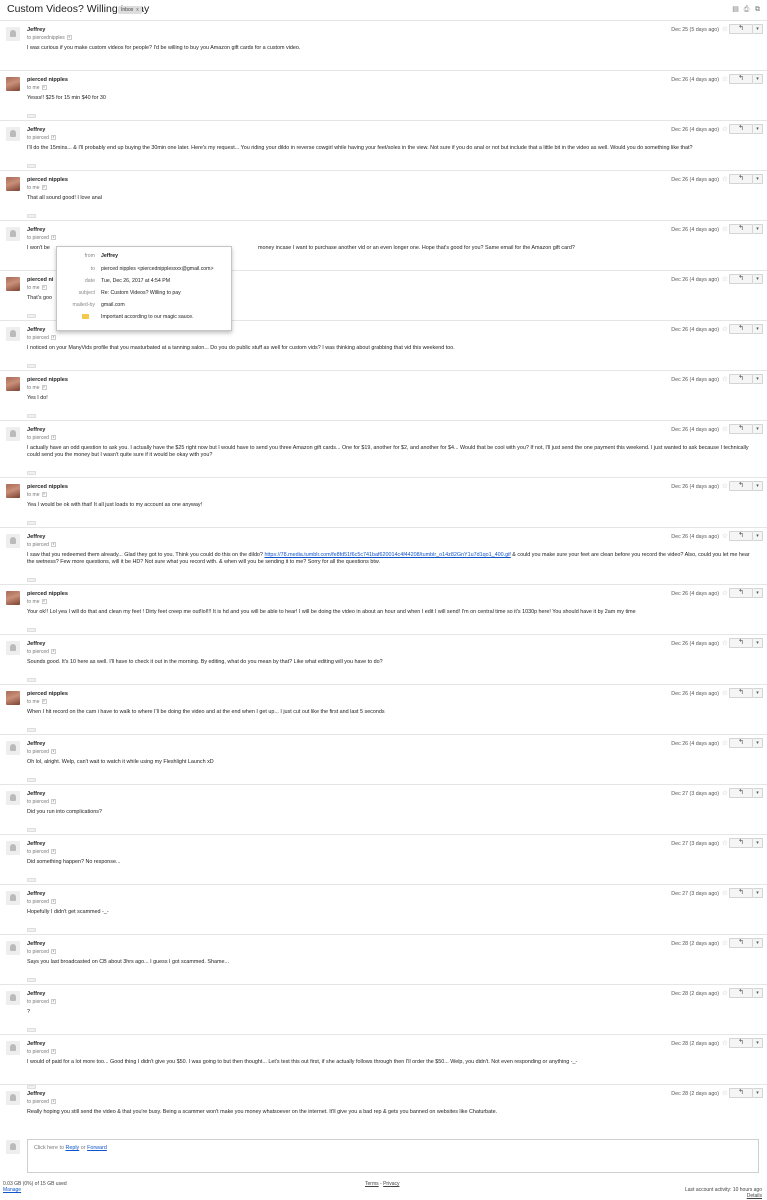 This screenshot has height=1200, width=767. I want to click on reply-box: Click here to Reply or Forward, so click(393, 1156).